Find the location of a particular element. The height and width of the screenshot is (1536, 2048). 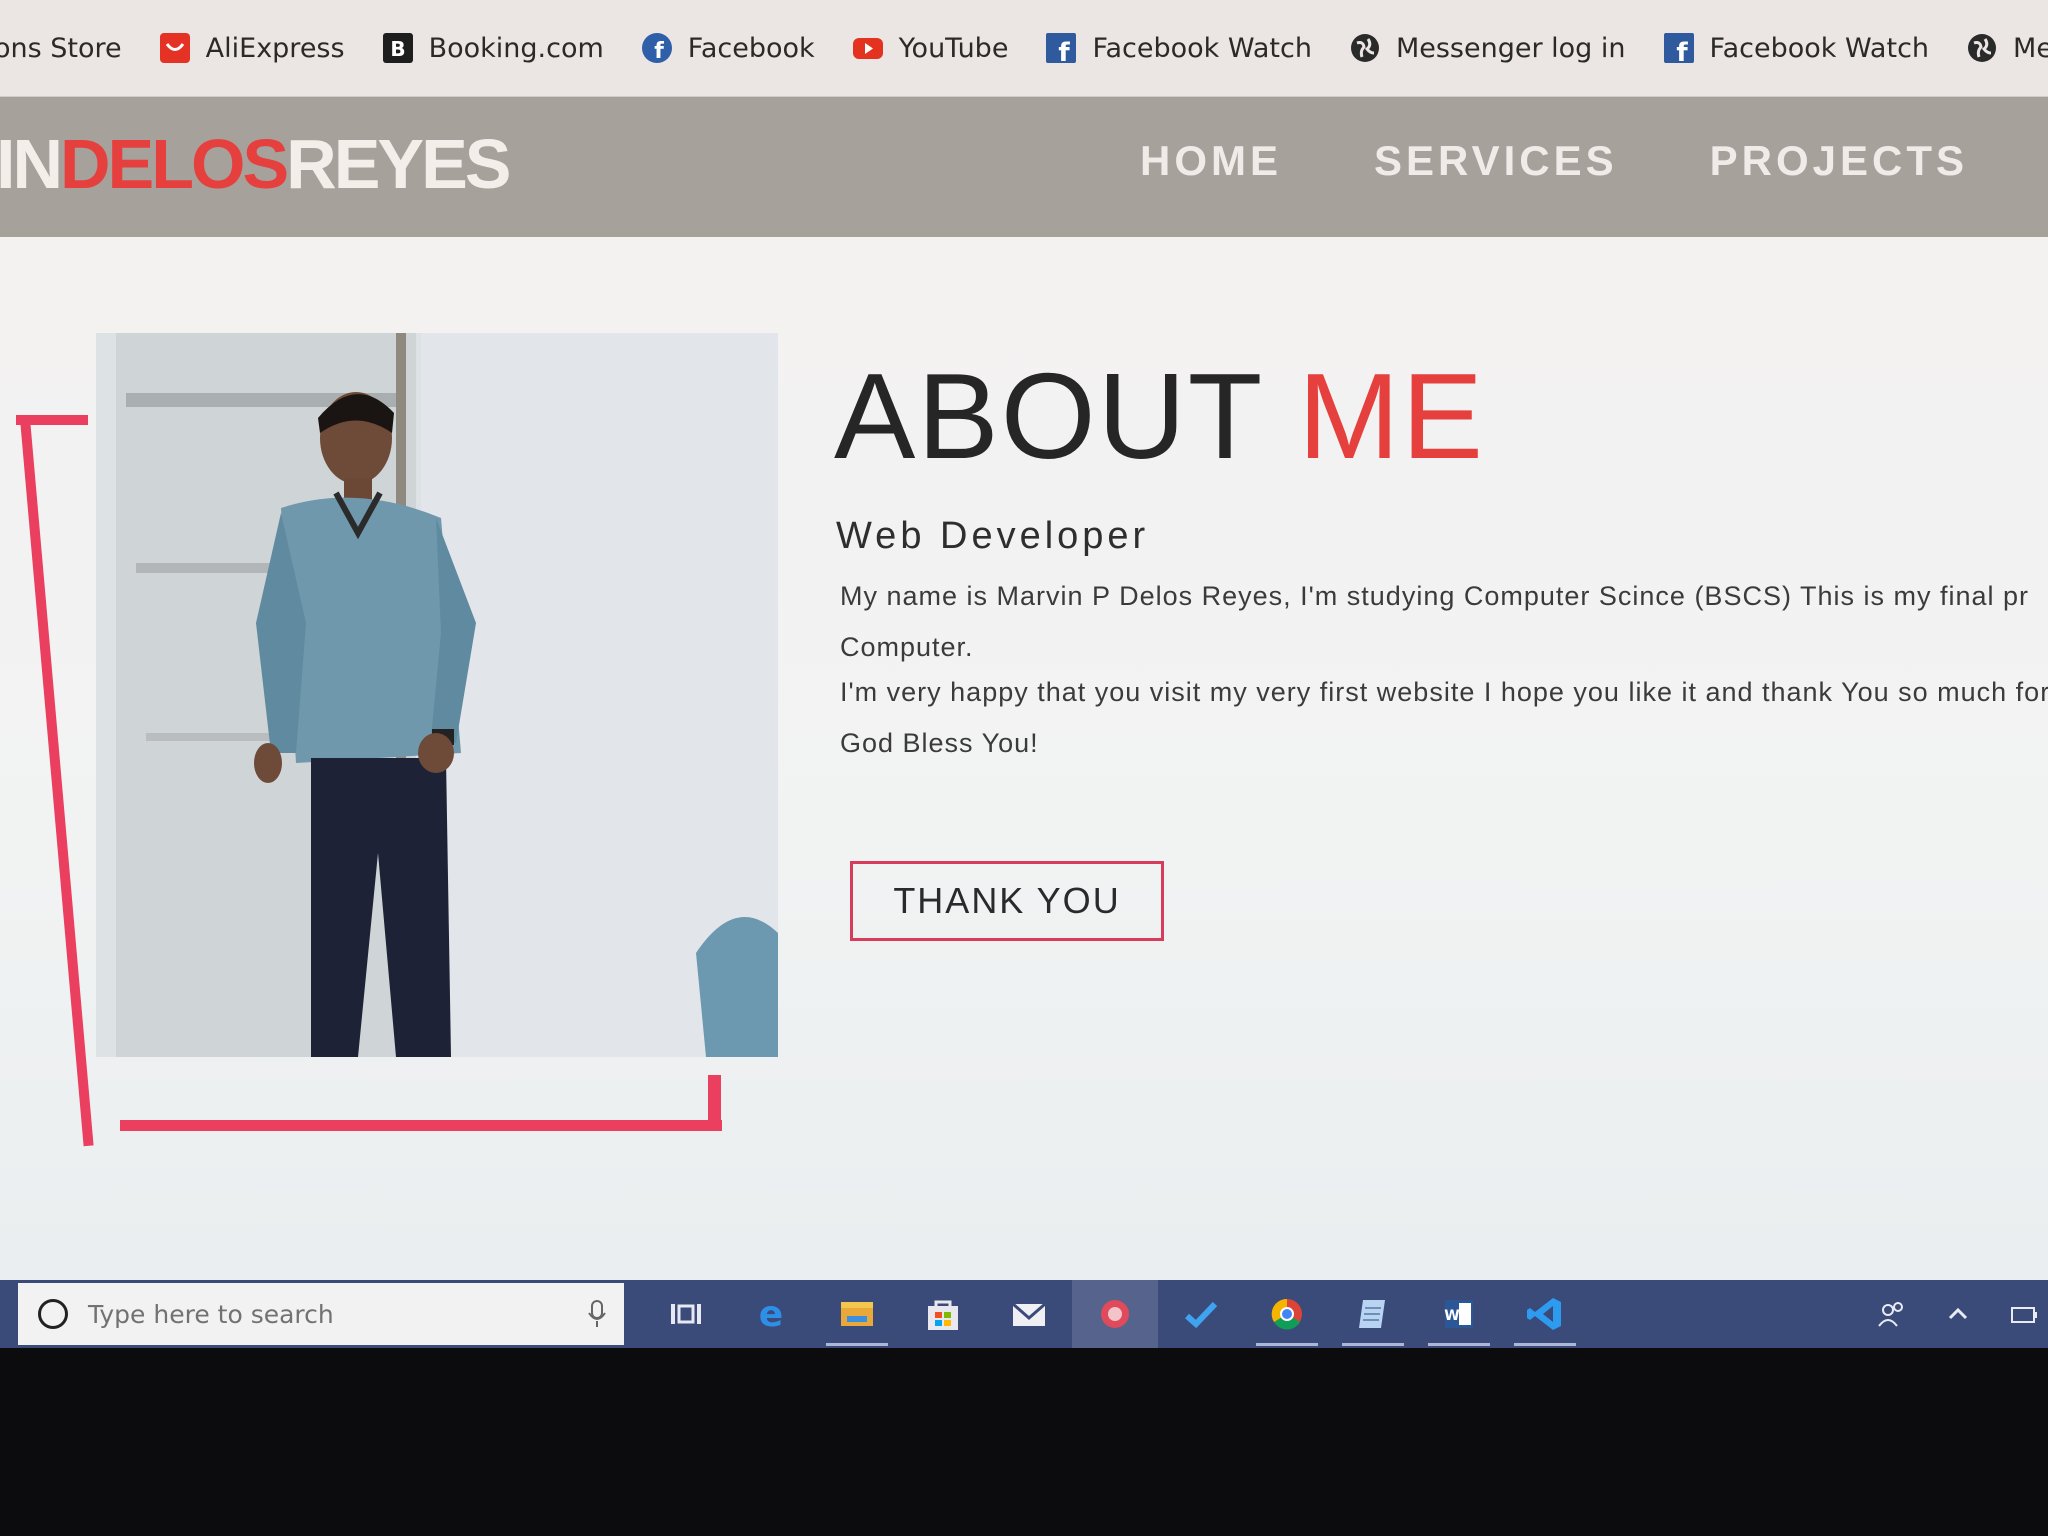

taskbar-vscode is located at coordinates (1545, 1314).